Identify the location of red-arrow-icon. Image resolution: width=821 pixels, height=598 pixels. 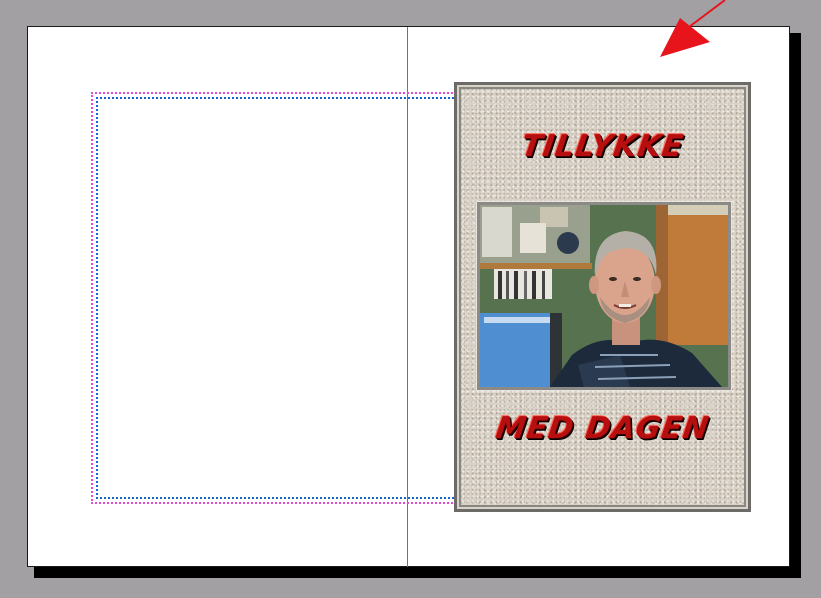
(693, 28).